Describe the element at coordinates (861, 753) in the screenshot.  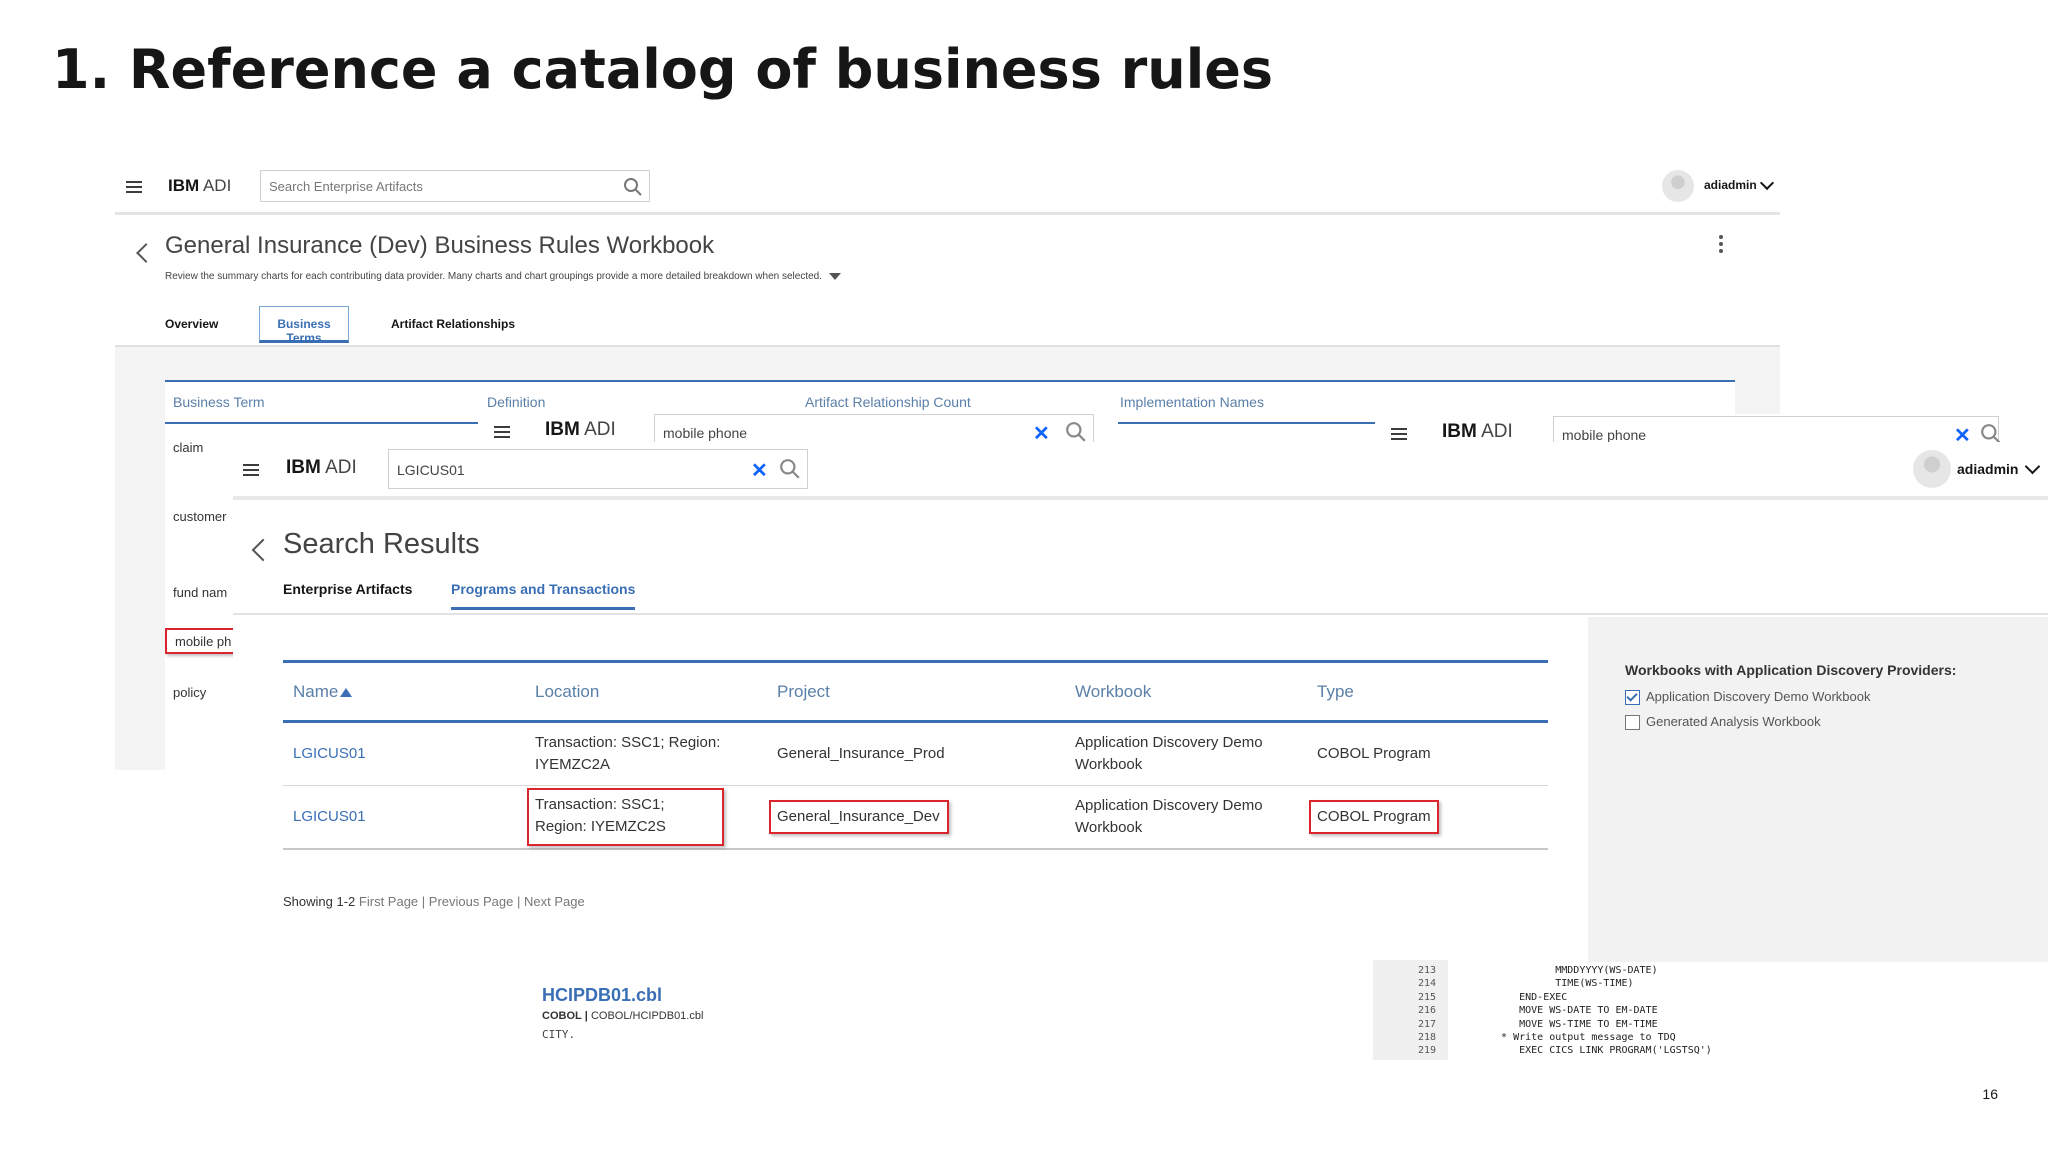
I see `row-project: General_Insurance_Prod` at that location.